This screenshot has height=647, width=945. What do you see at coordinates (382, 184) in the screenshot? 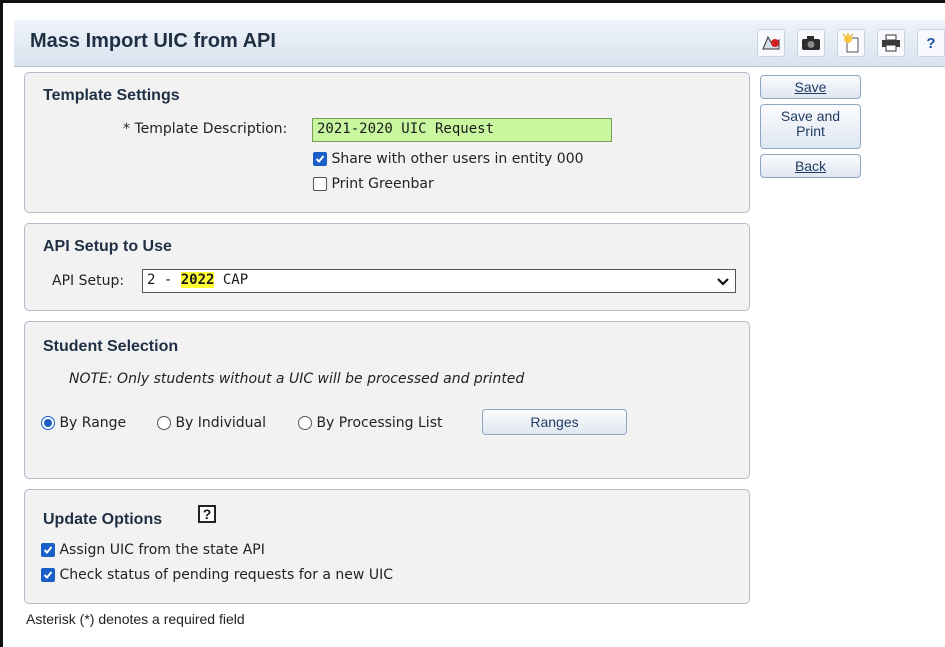
I see `greenbar-checkbox-label: Print Greenbar` at bounding box center [382, 184].